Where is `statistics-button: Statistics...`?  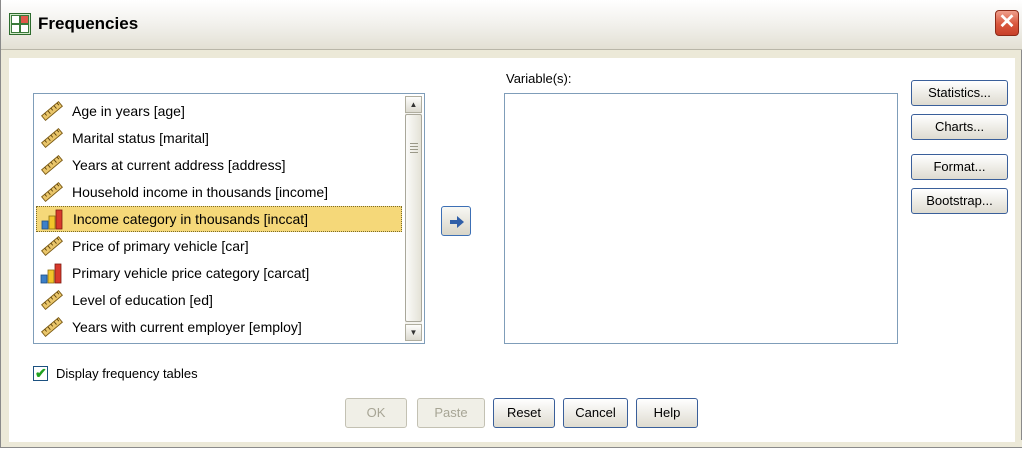 statistics-button: Statistics... is located at coordinates (959, 93).